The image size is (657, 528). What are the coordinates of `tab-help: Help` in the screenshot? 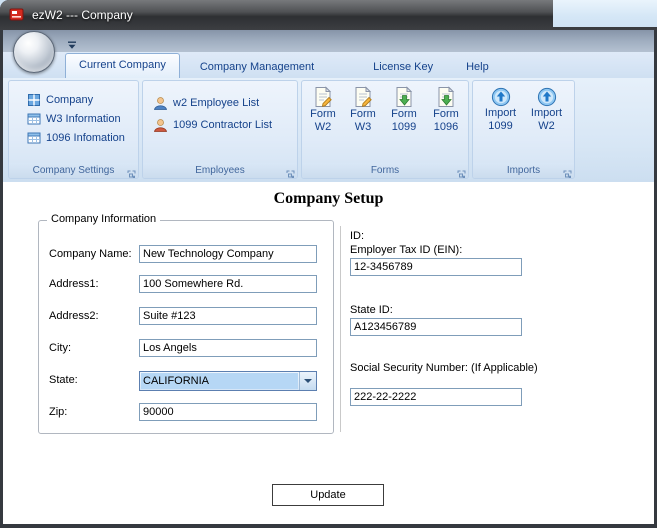 It's located at (477, 67).